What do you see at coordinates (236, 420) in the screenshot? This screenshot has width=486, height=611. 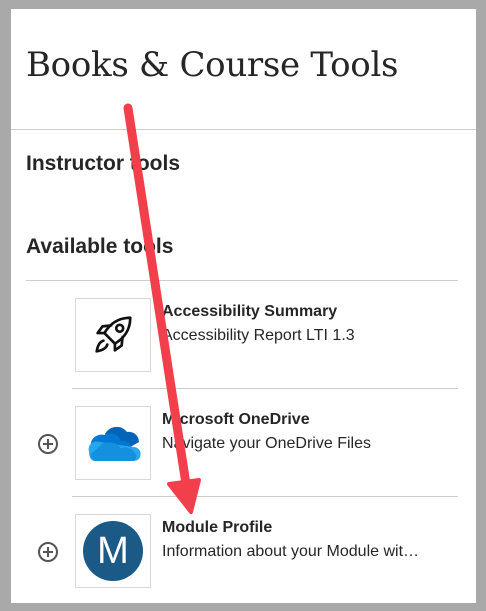 I see `tool-name: Microsoft OneDrive` at bounding box center [236, 420].